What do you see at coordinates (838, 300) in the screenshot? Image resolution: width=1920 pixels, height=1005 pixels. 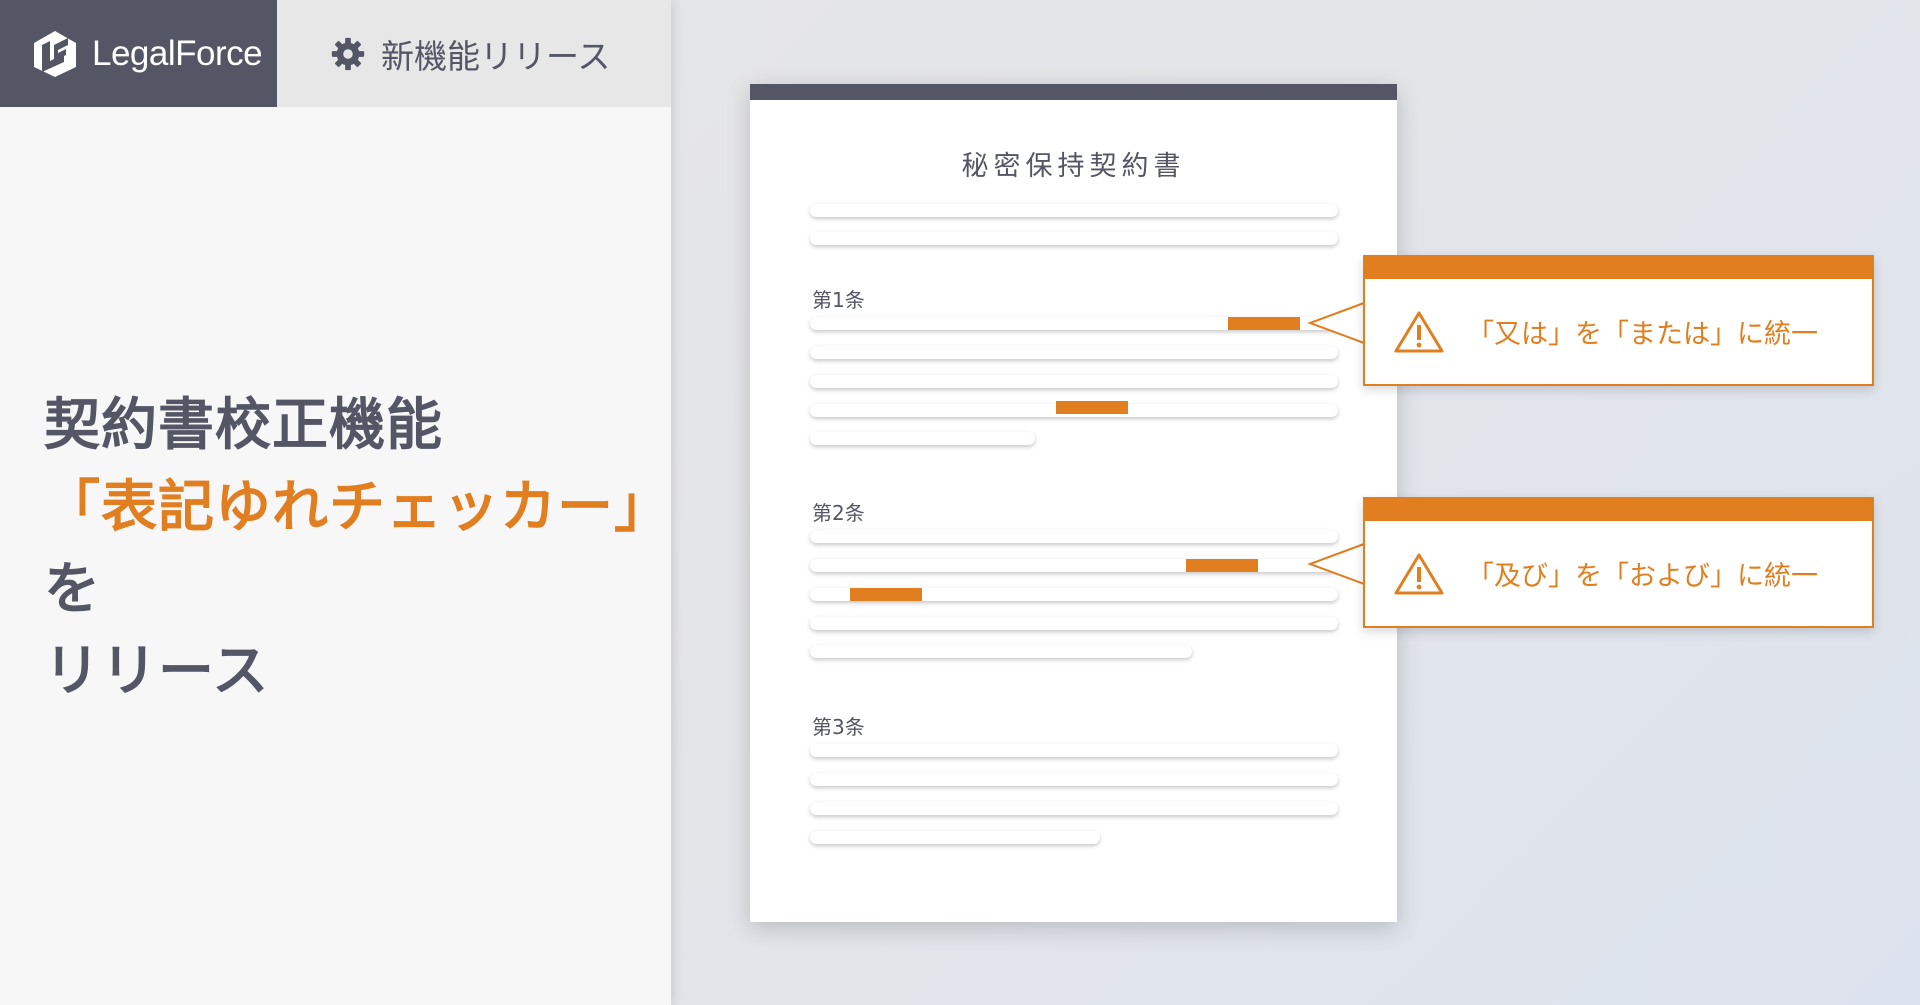 I see `article-heading: 第1条` at bounding box center [838, 300].